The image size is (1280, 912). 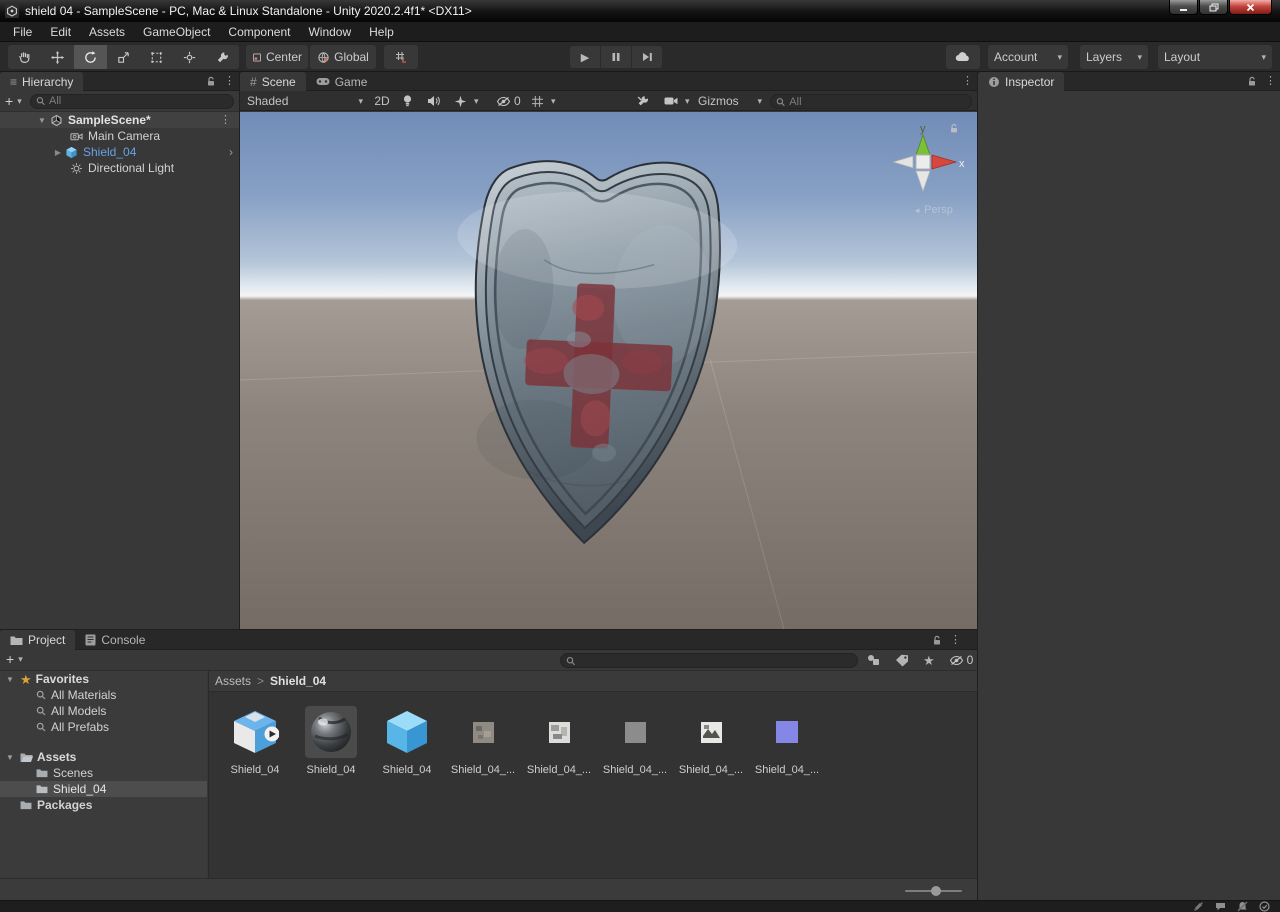 What do you see at coordinates (407, 741) in the screenshot?
I see `asset-item-model: Shield_04` at bounding box center [407, 741].